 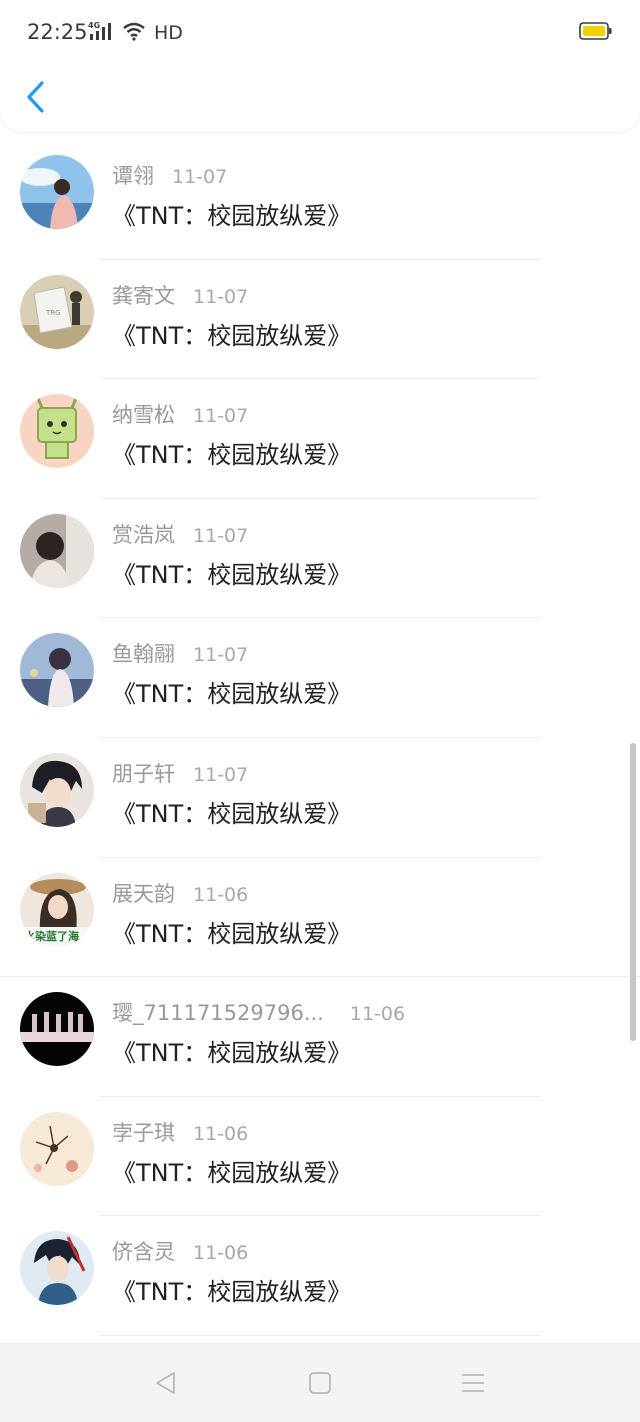 I want to click on avatar: TRG, so click(x=57, y=311).